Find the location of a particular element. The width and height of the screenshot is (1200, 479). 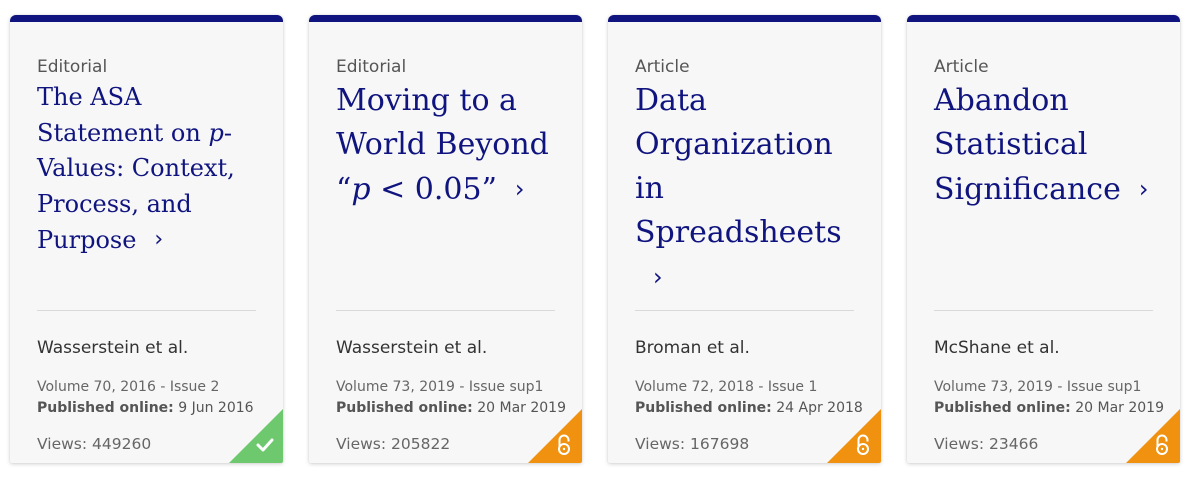

title-line: Spreadsheets is located at coordinates (738, 232).